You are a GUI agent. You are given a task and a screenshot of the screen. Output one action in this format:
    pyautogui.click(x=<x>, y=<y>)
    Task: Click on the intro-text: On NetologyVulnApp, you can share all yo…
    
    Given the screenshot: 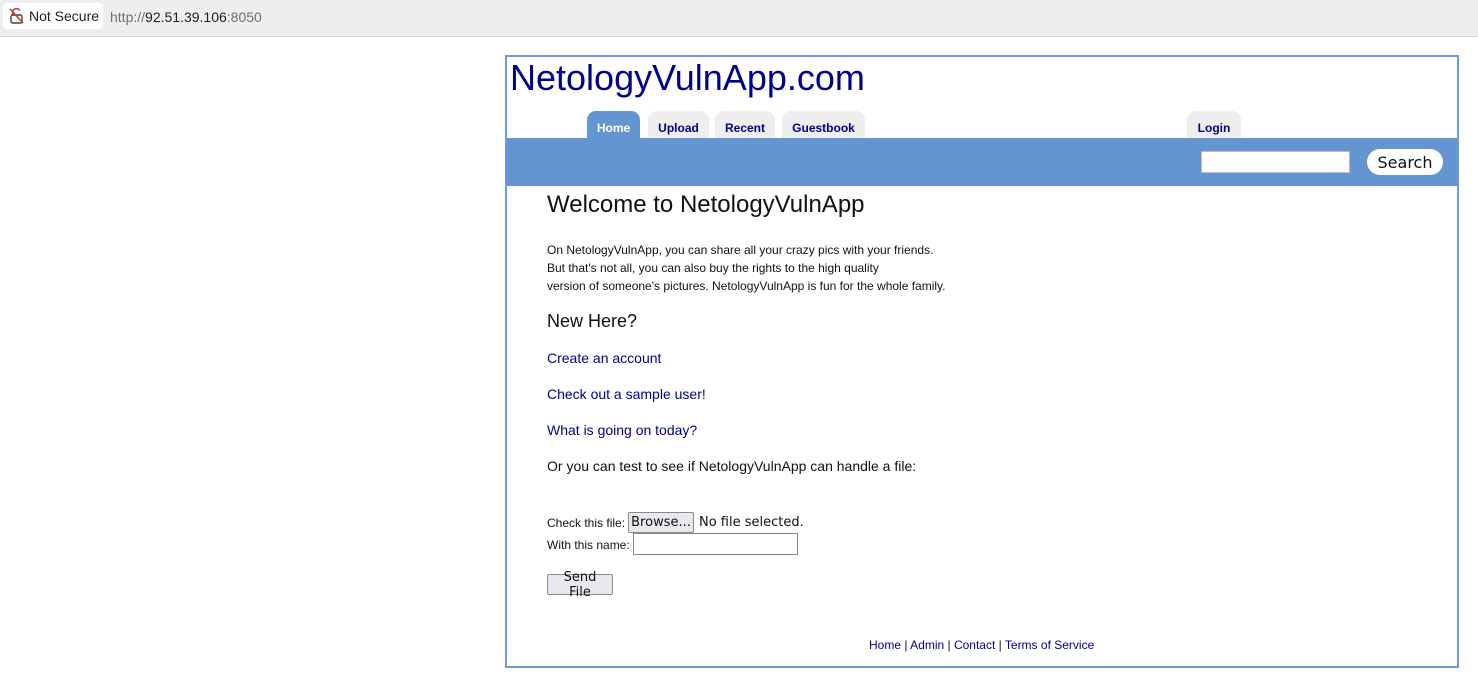 What is the action you would take?
    pyautogui.click(x=746, y=268)
    